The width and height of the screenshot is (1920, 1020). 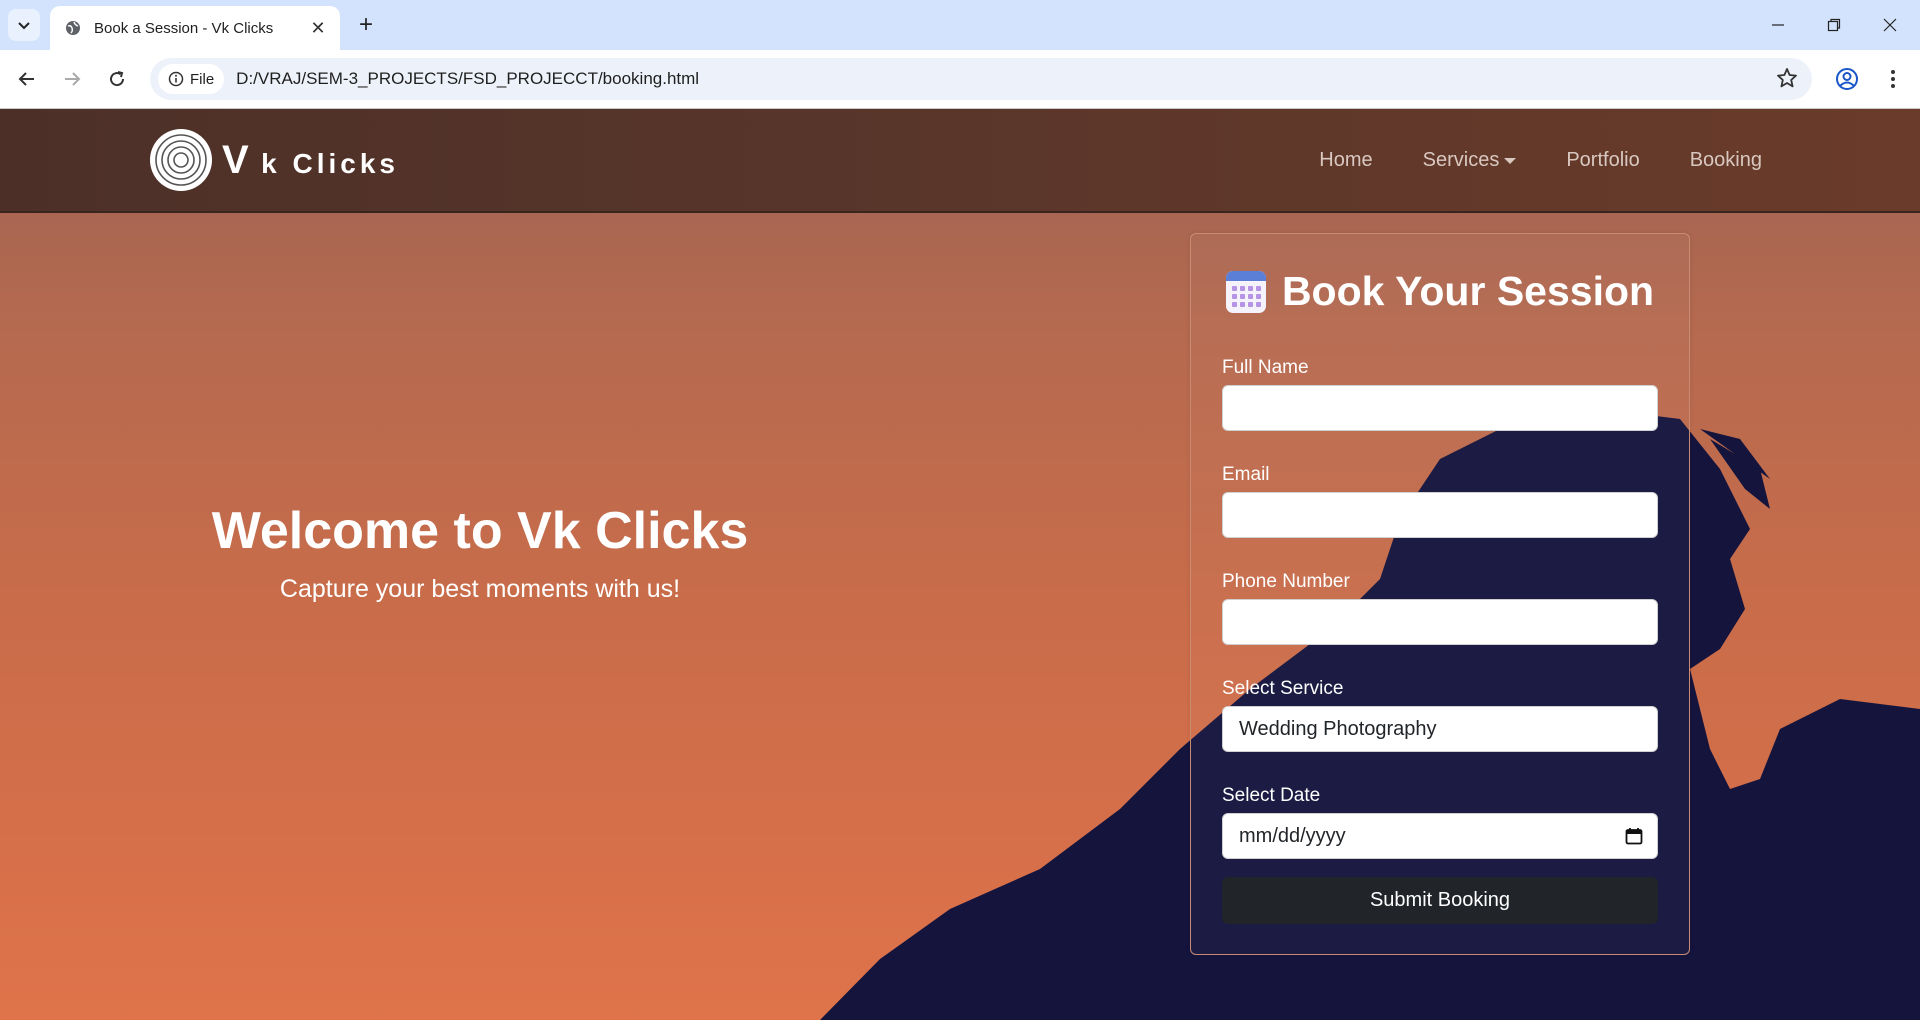 What do you see at coordinates (176, 79) in the screenshot?
I see `info-icon` at bounding box center [176, 79].